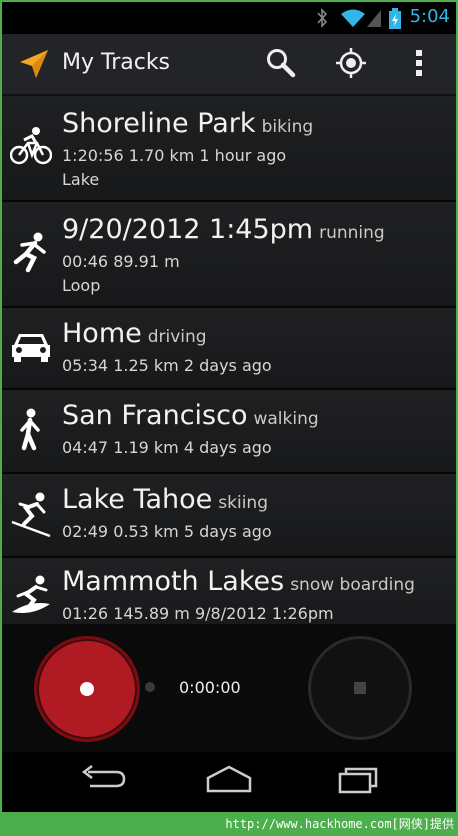 This screenshot has width=458, height=836. Describe the element at coordinates (167, 531) in the screenshot. I see `track-stats: 02:49 0.53 km 5 days ago` at that location.